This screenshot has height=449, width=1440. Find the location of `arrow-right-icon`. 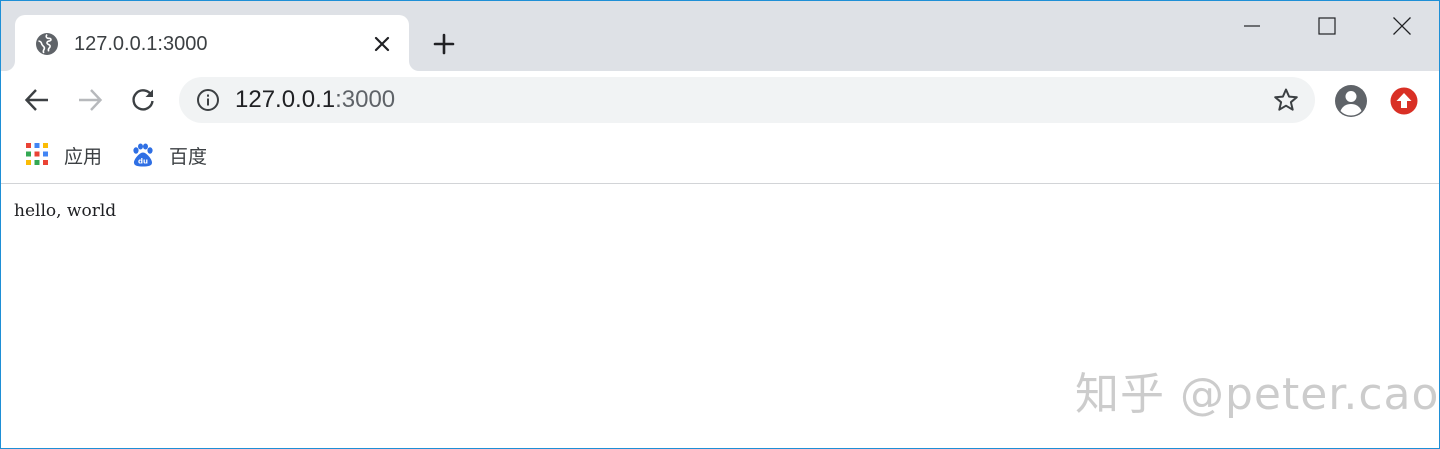

arrow-right-icon is located at coordinates (91, 100).